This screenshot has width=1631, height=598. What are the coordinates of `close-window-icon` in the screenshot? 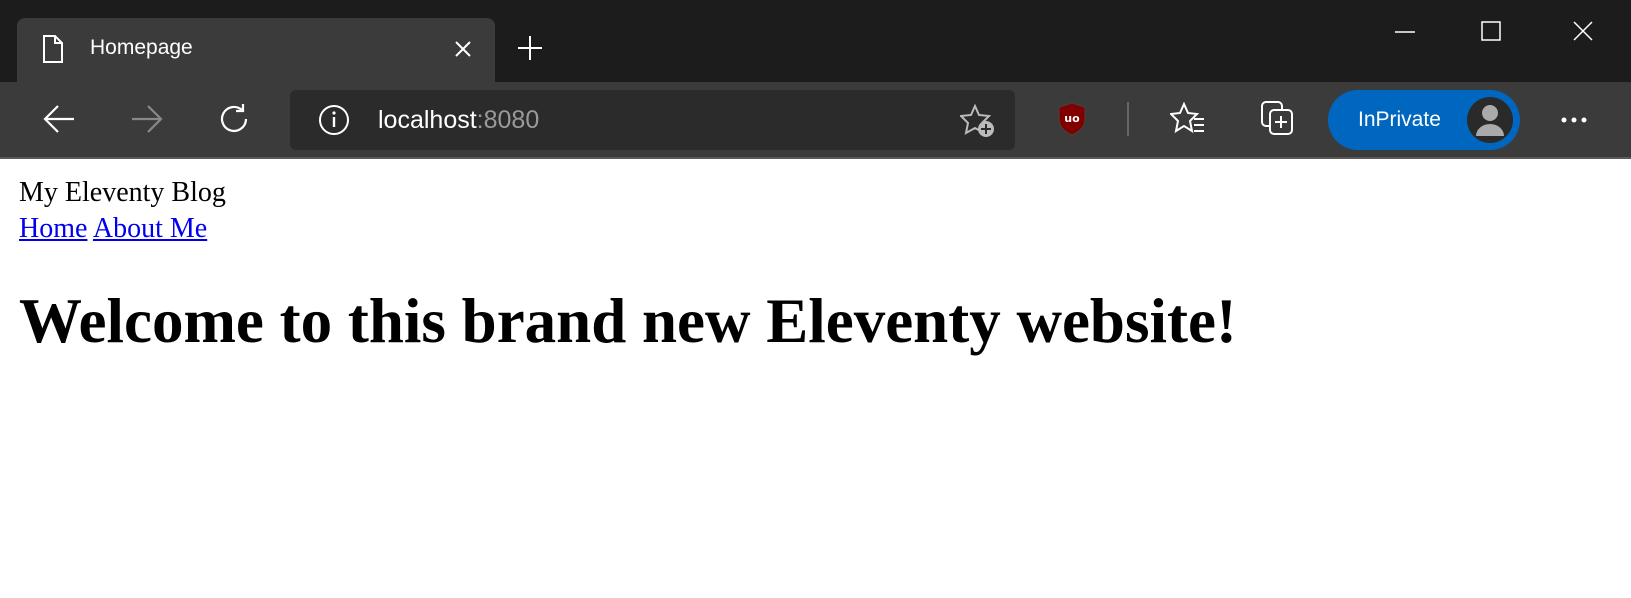 It's located at (1583, 31).